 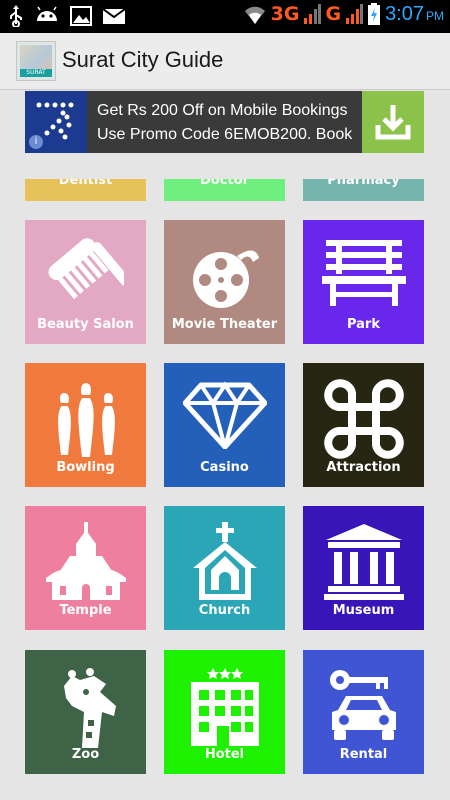 I want to click on usb-icon, so click(x=16, y=16).